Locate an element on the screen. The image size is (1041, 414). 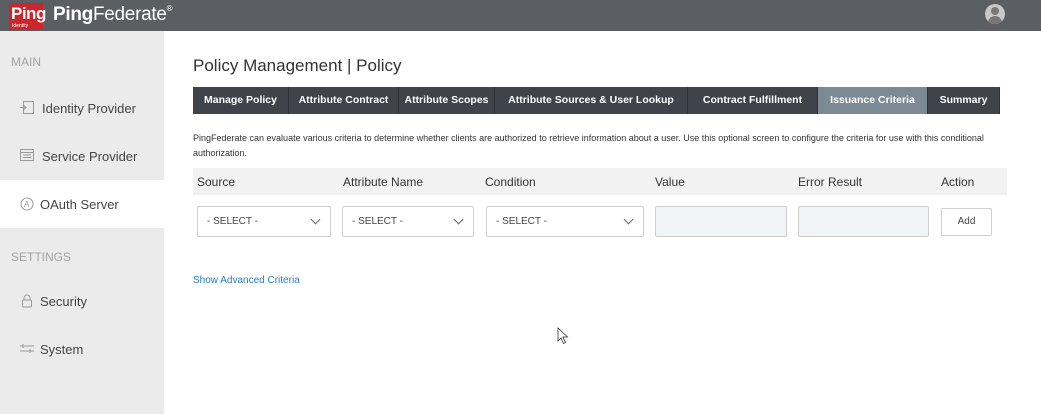
oauth-server-icon: A is located at coordinates (27, 204).